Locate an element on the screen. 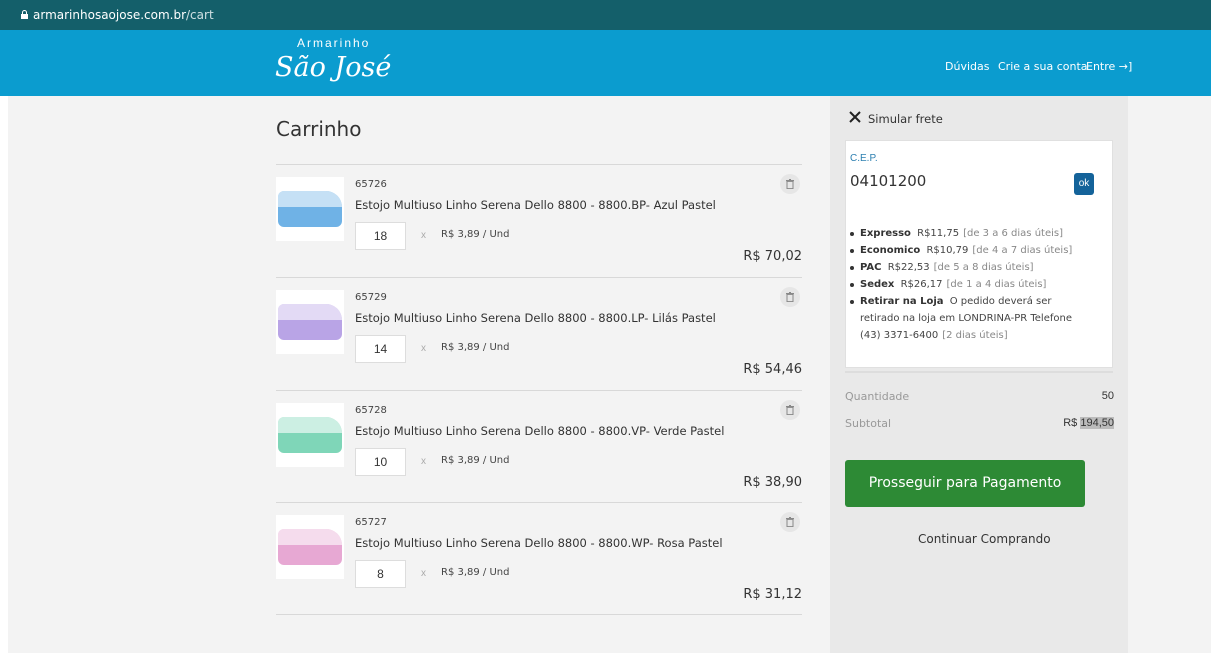 The image size is (1211, 653). right-gutter is located at coordinates (1169, 374).